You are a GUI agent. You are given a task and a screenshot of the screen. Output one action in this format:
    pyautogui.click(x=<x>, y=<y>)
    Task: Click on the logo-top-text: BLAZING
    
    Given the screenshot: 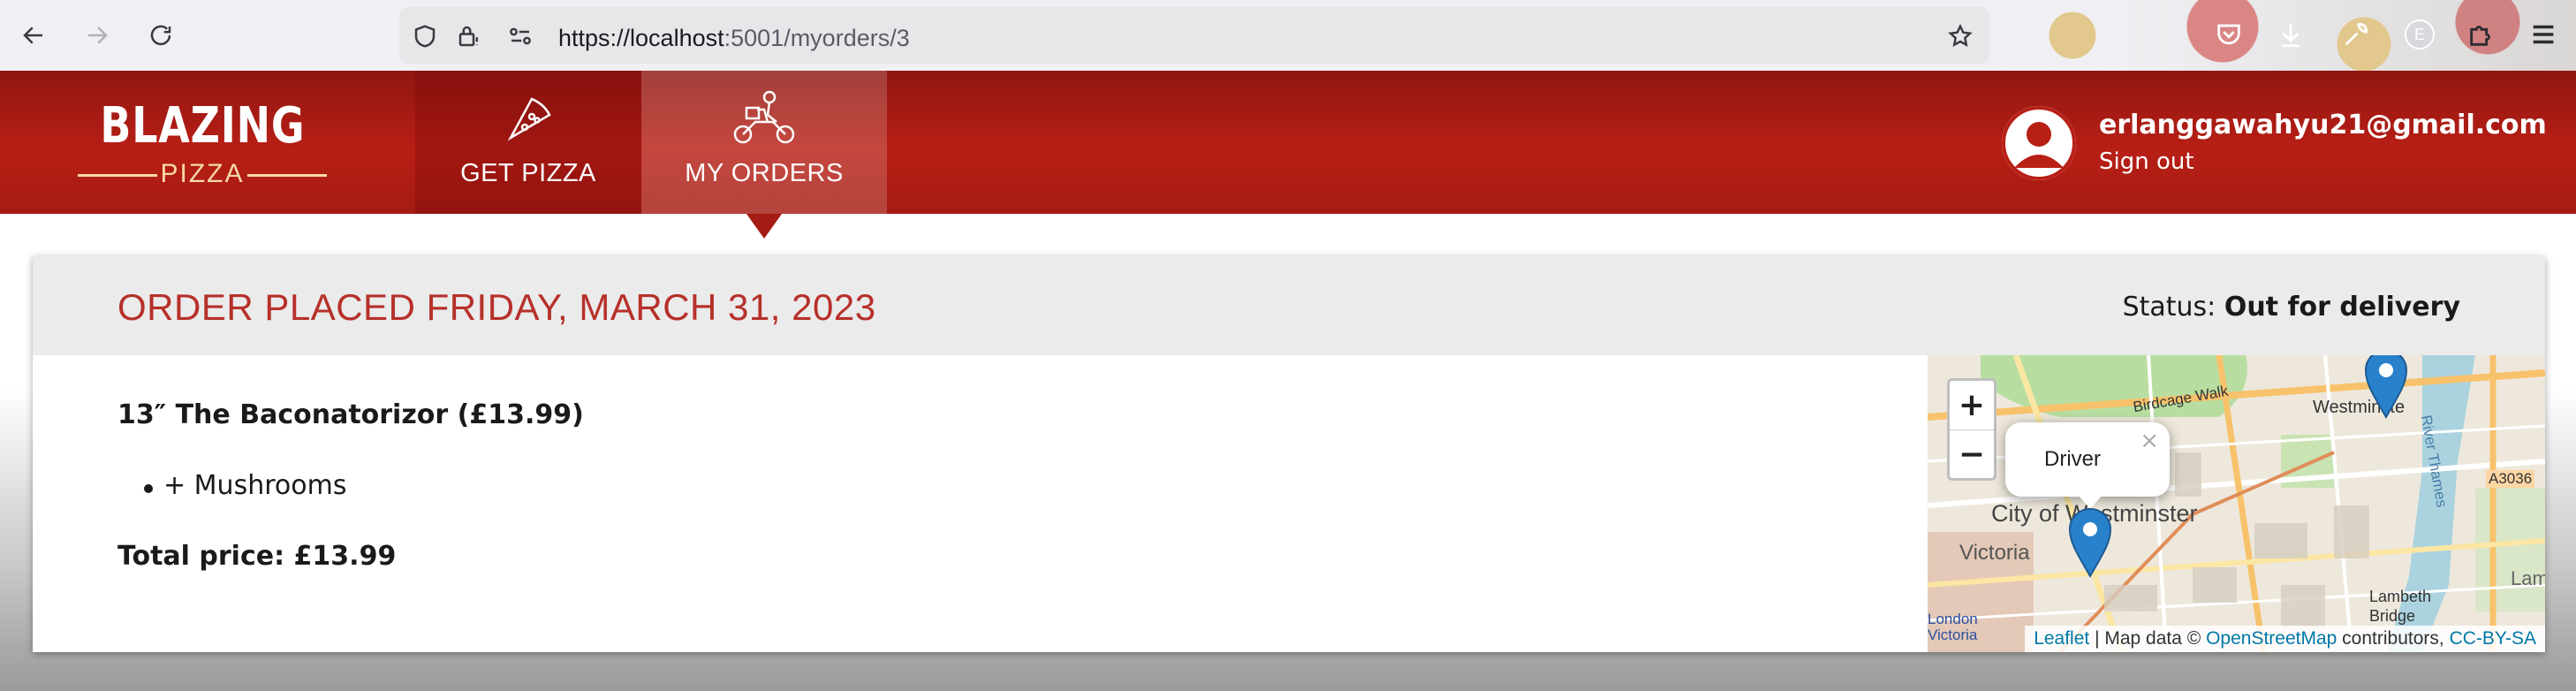 What is the action you would take?
    pyautogui.click(x=203, y=126)
    